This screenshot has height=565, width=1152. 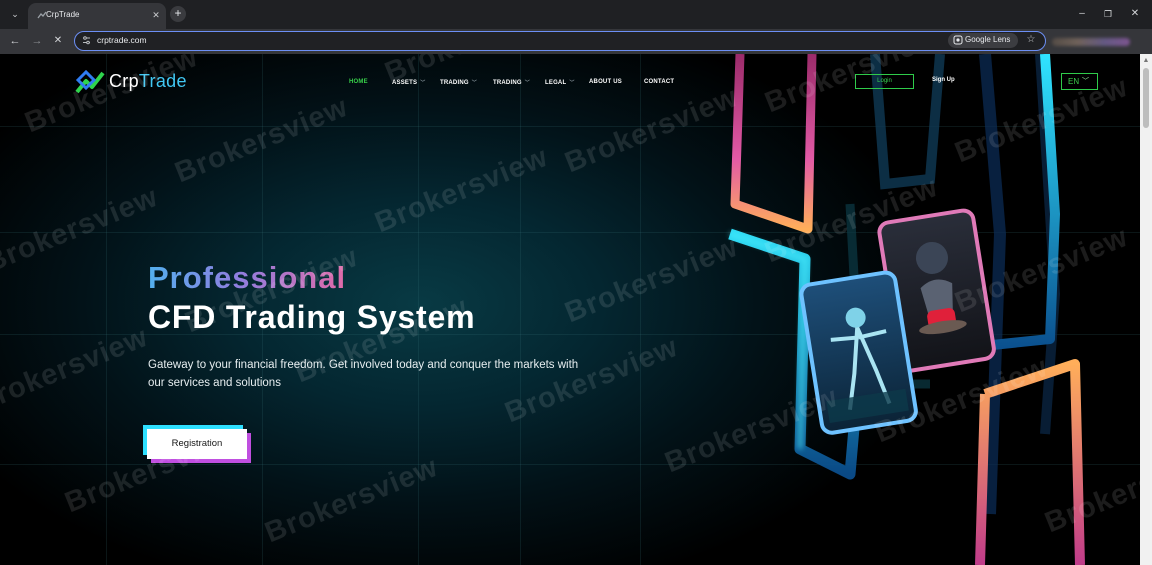 I want to click on nav-label: HOME, so click(x=358, y=82).